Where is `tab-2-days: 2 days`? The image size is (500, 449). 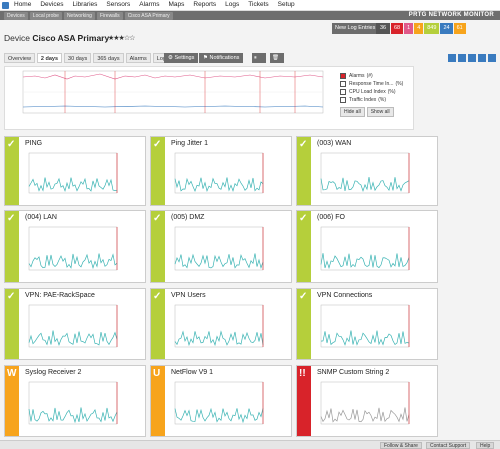 tab-2-days: 2 days is located at coordinates (49, 58).